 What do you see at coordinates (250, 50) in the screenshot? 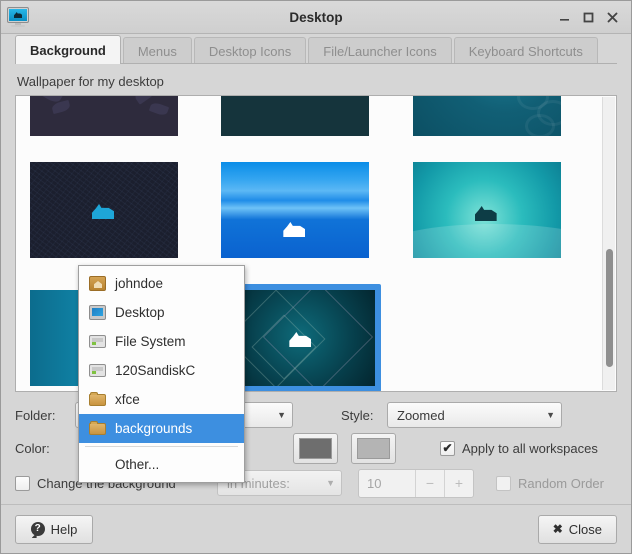
I see `tab-desktop-icons: Desktop Icons` at bounding box center [250, 50].